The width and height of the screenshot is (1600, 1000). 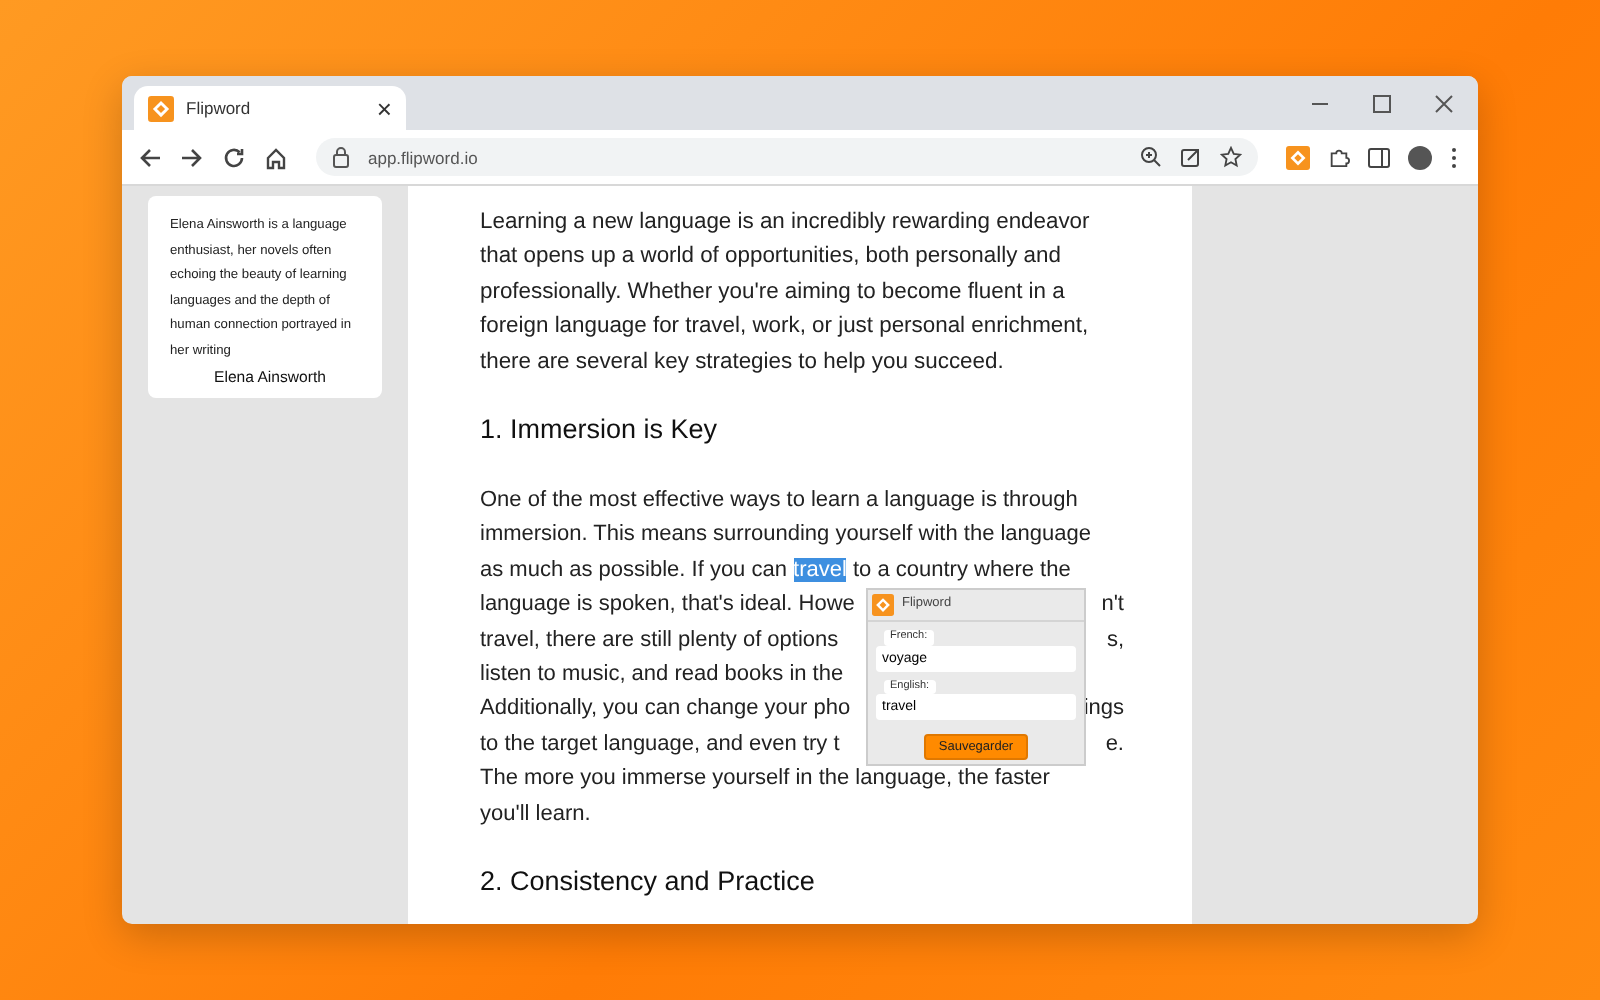 I want to click on paragraph-line: e., so click(x=1114, y=744).